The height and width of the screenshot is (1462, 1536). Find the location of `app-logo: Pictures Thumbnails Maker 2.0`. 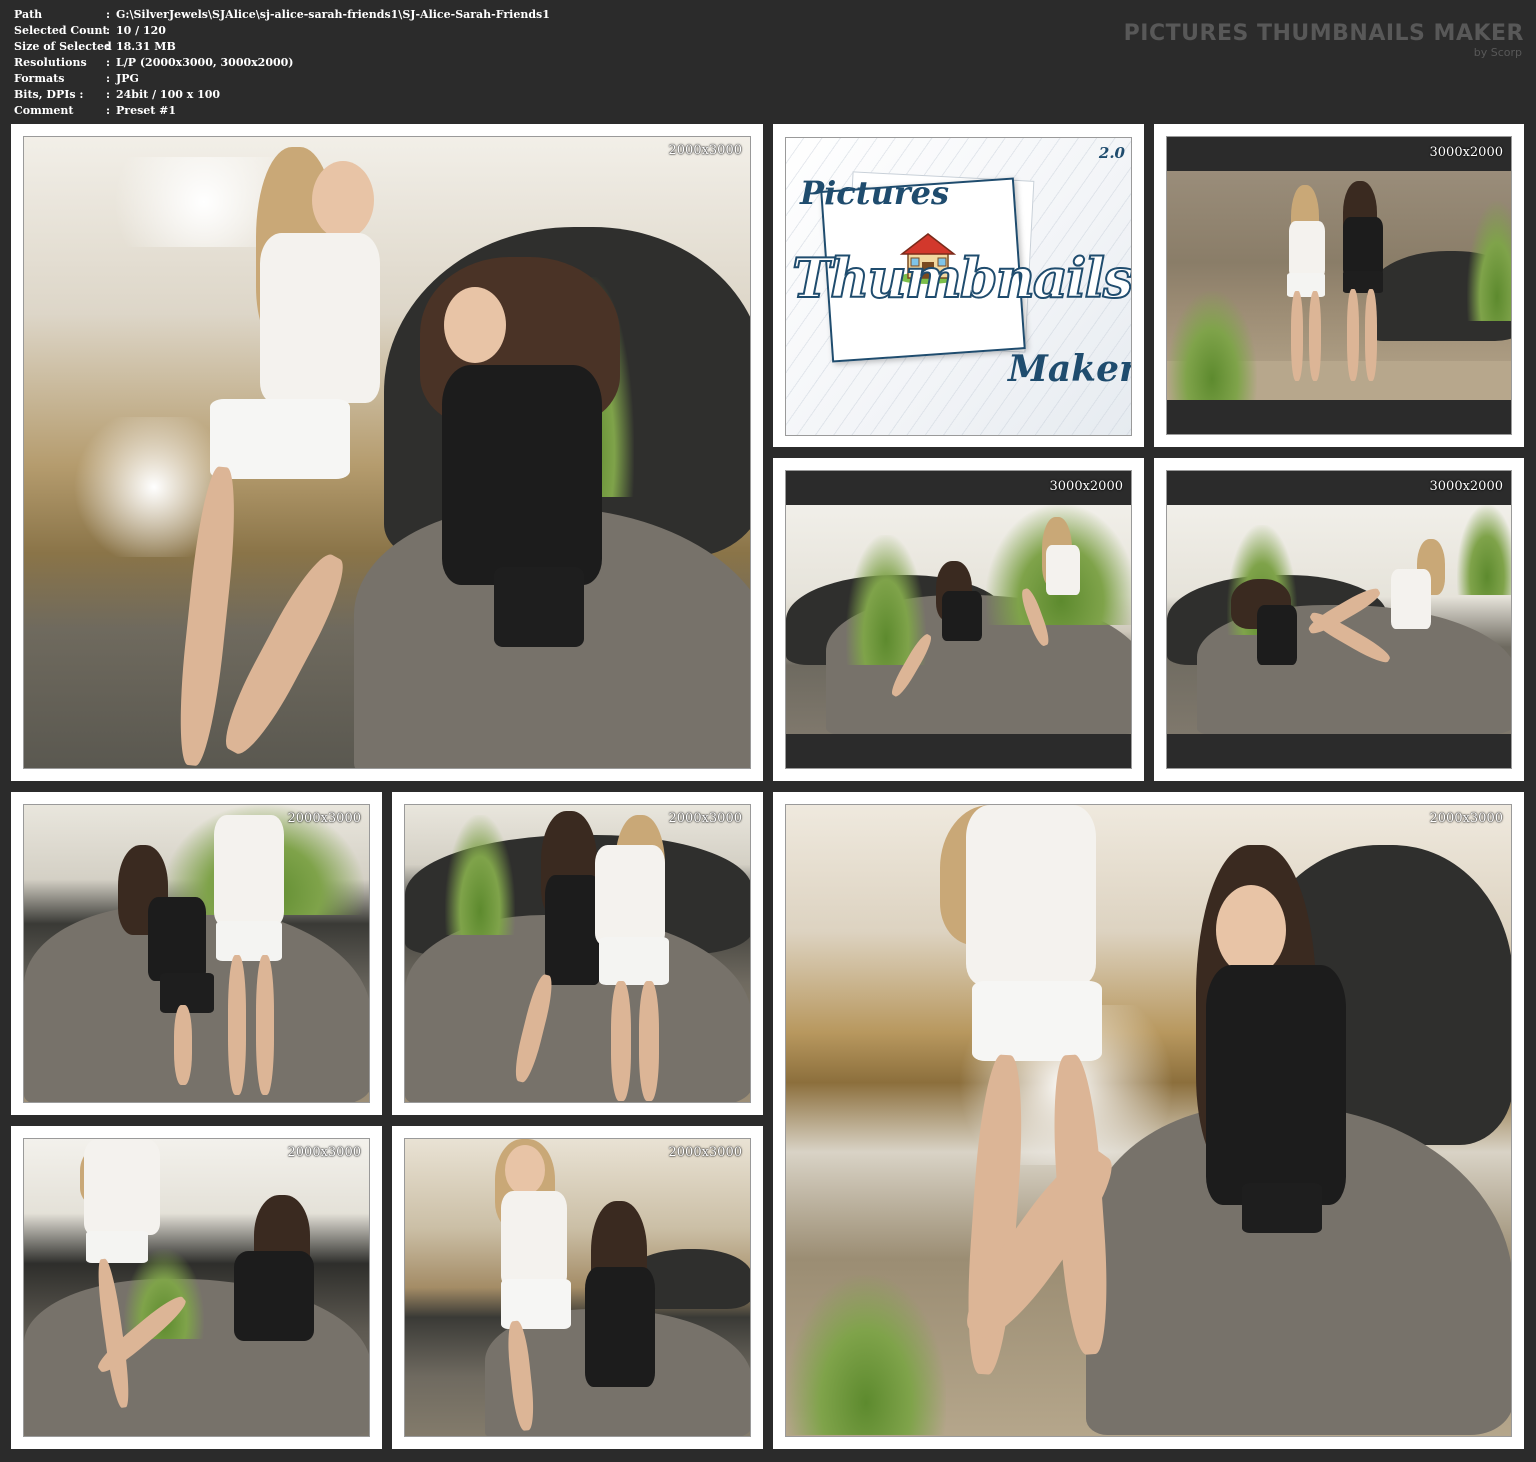

app-logo: Pictures Thumbnails Maker 2.0 is located at coordinates (958, 286).